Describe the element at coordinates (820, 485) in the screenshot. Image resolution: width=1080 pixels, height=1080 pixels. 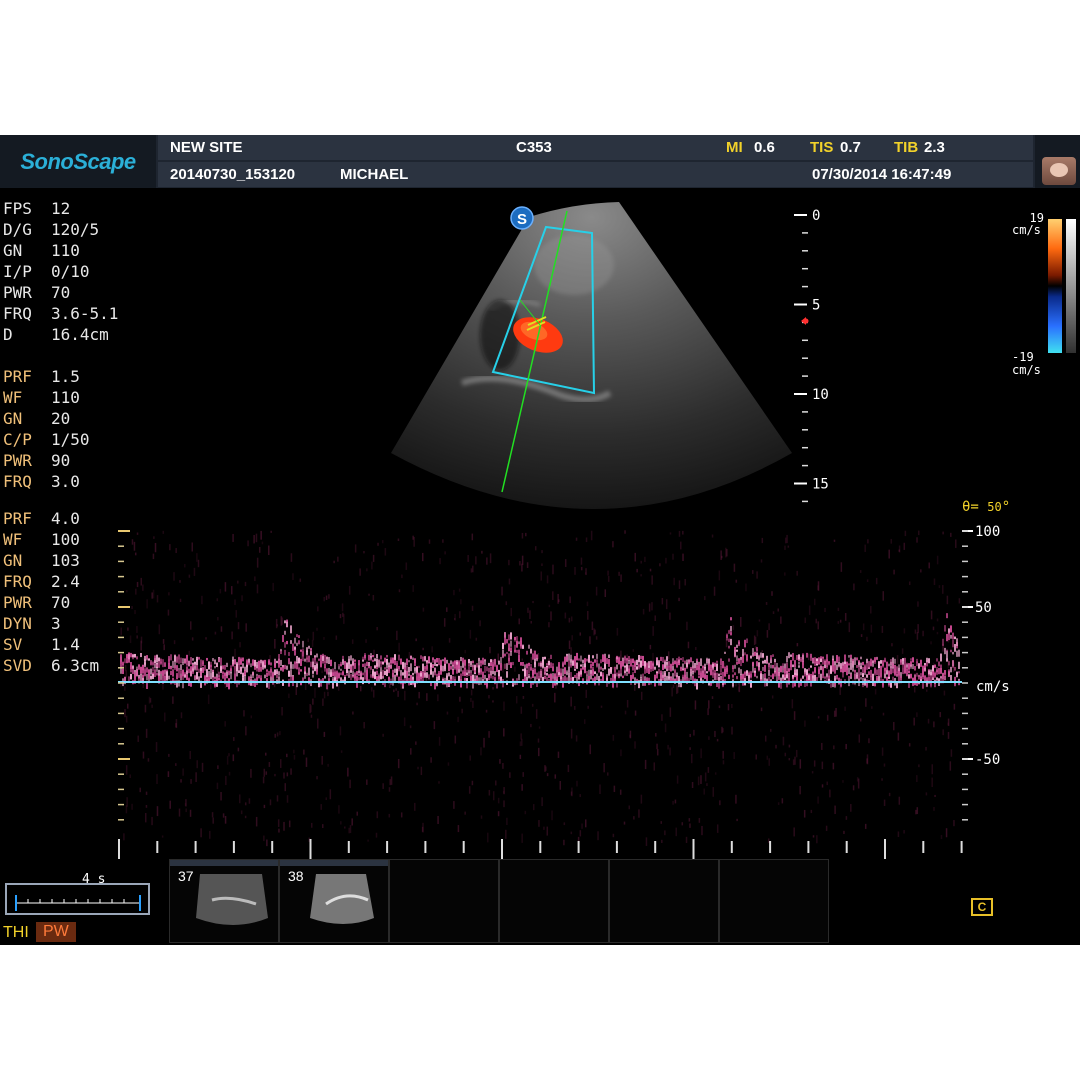
I see `depth-label: 15` at that location.